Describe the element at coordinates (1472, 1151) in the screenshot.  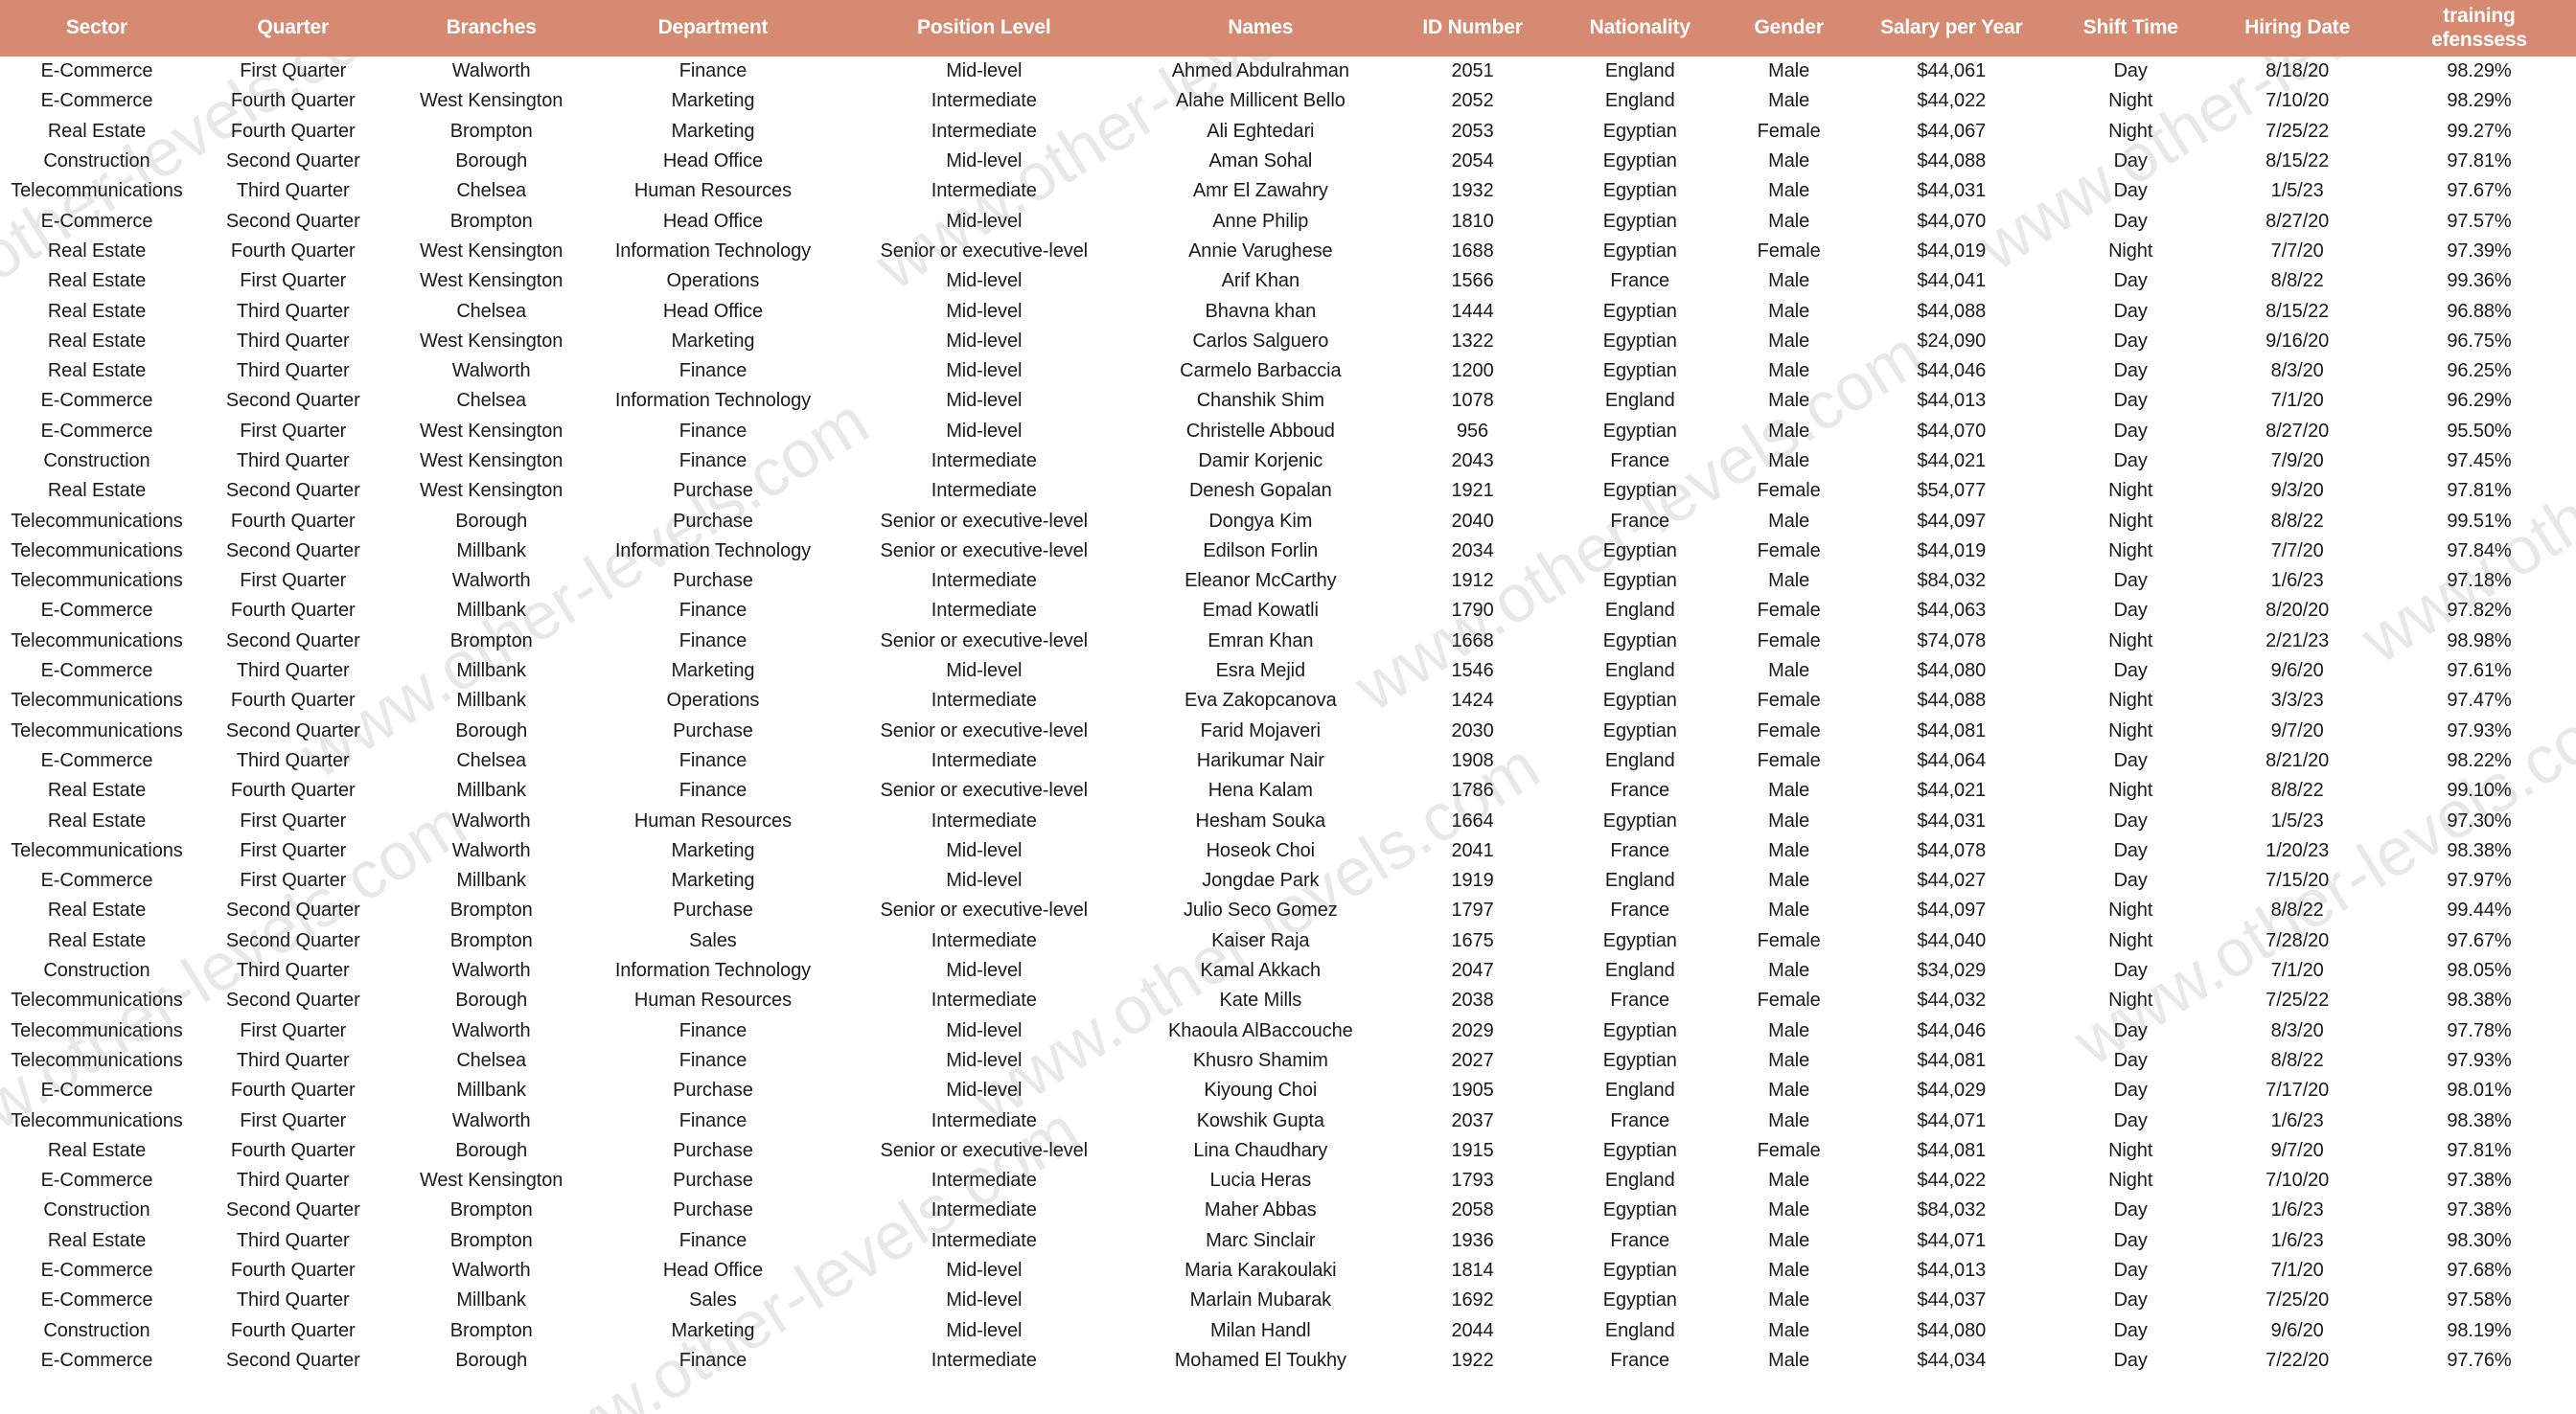
I see `cell-id-number: 1915` at that location.